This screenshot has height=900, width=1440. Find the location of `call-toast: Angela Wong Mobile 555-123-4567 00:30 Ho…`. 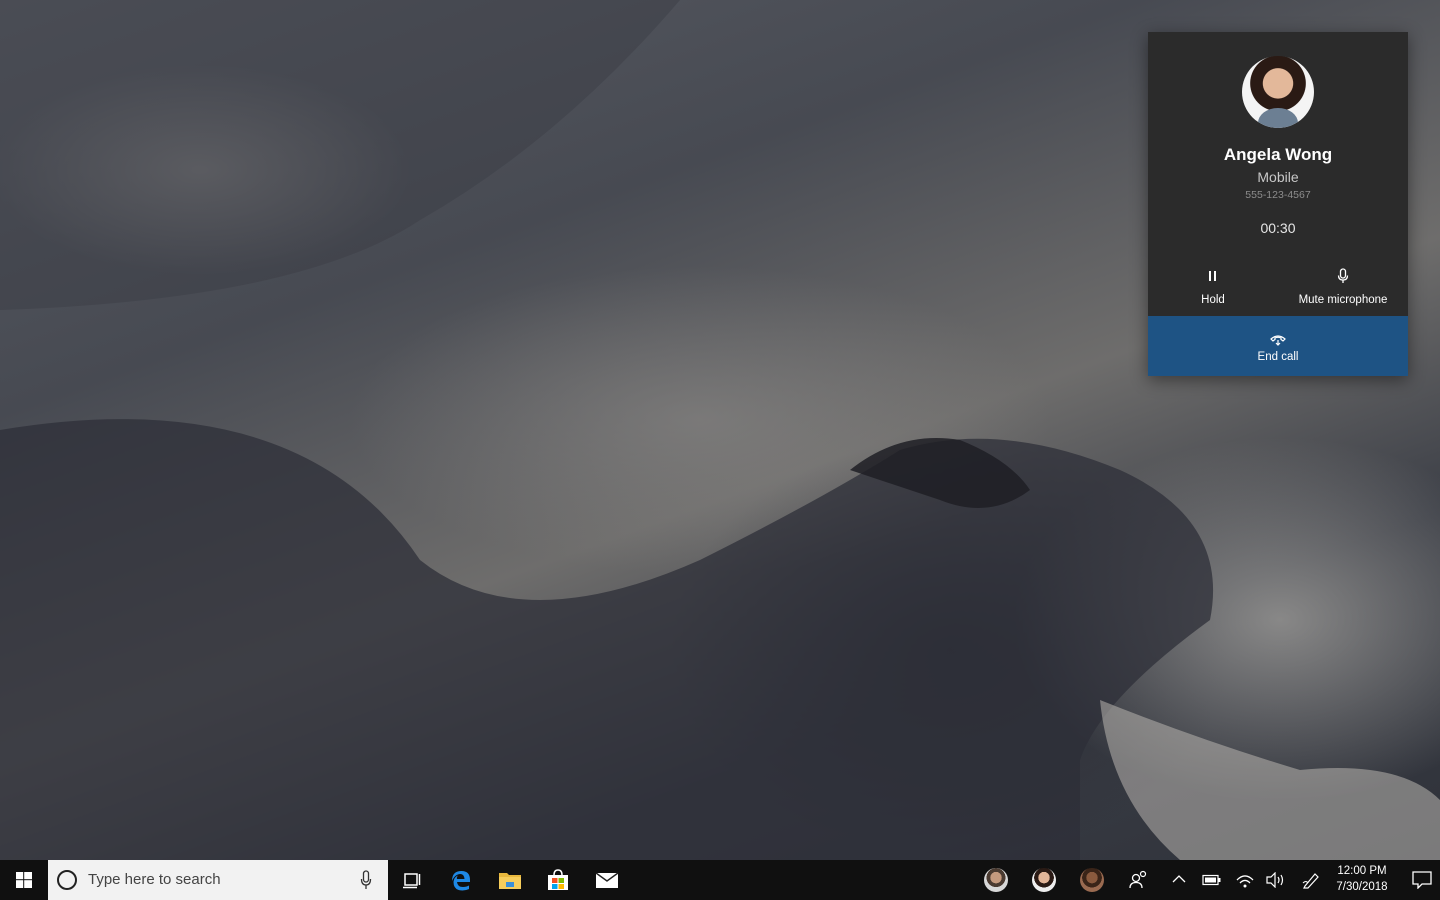

call-toast: Angela Wong Mobile 555-123-4567 00:30 Ho… is located at coordinates (1278, 204).